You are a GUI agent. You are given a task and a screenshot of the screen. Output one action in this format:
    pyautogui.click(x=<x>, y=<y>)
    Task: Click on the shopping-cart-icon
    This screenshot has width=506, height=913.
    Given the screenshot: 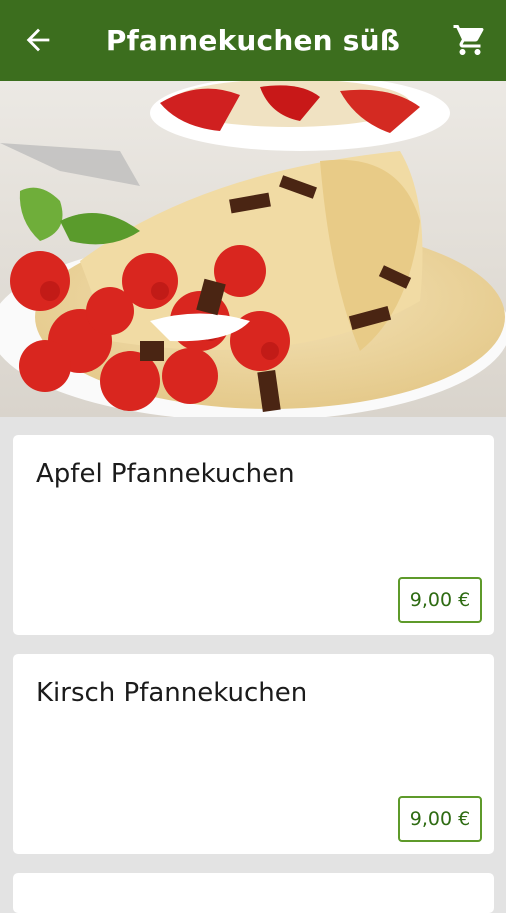 What is the action you would take?
    pyautogui.click(x=468, y=40)
    